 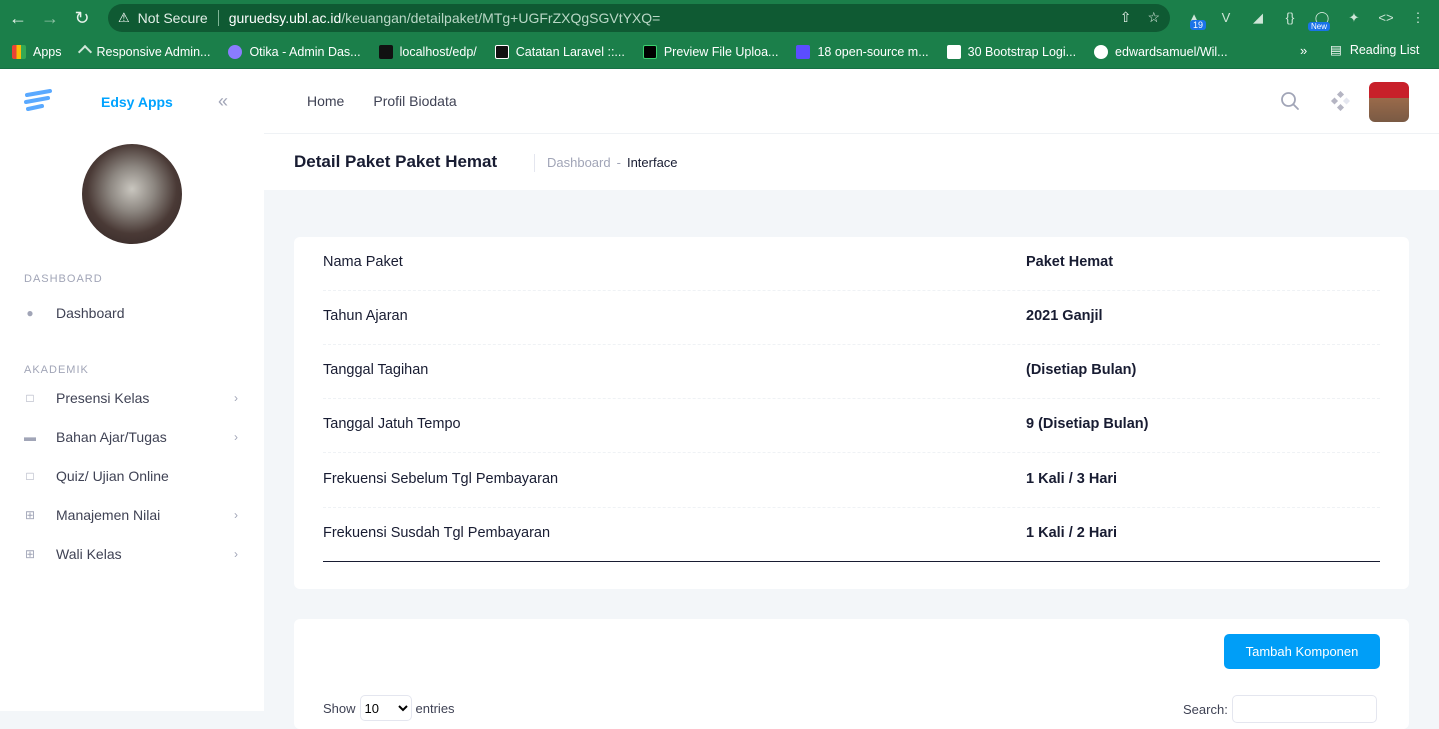 I want to click on home-icon, so click(x=385, y=52).